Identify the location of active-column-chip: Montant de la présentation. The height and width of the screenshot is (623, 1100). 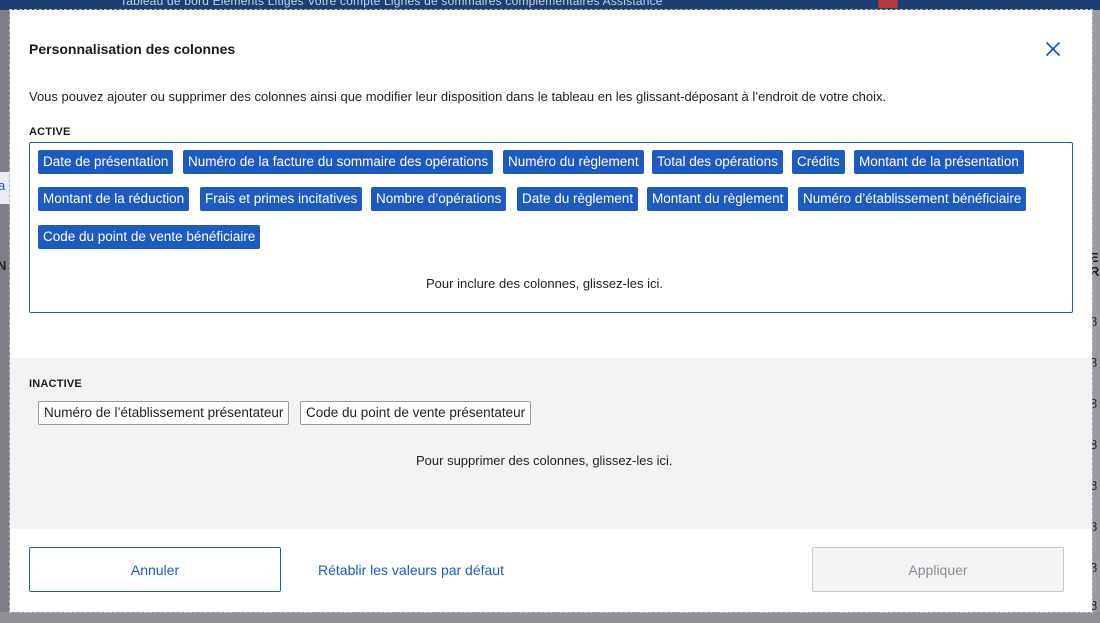
(939, 162).